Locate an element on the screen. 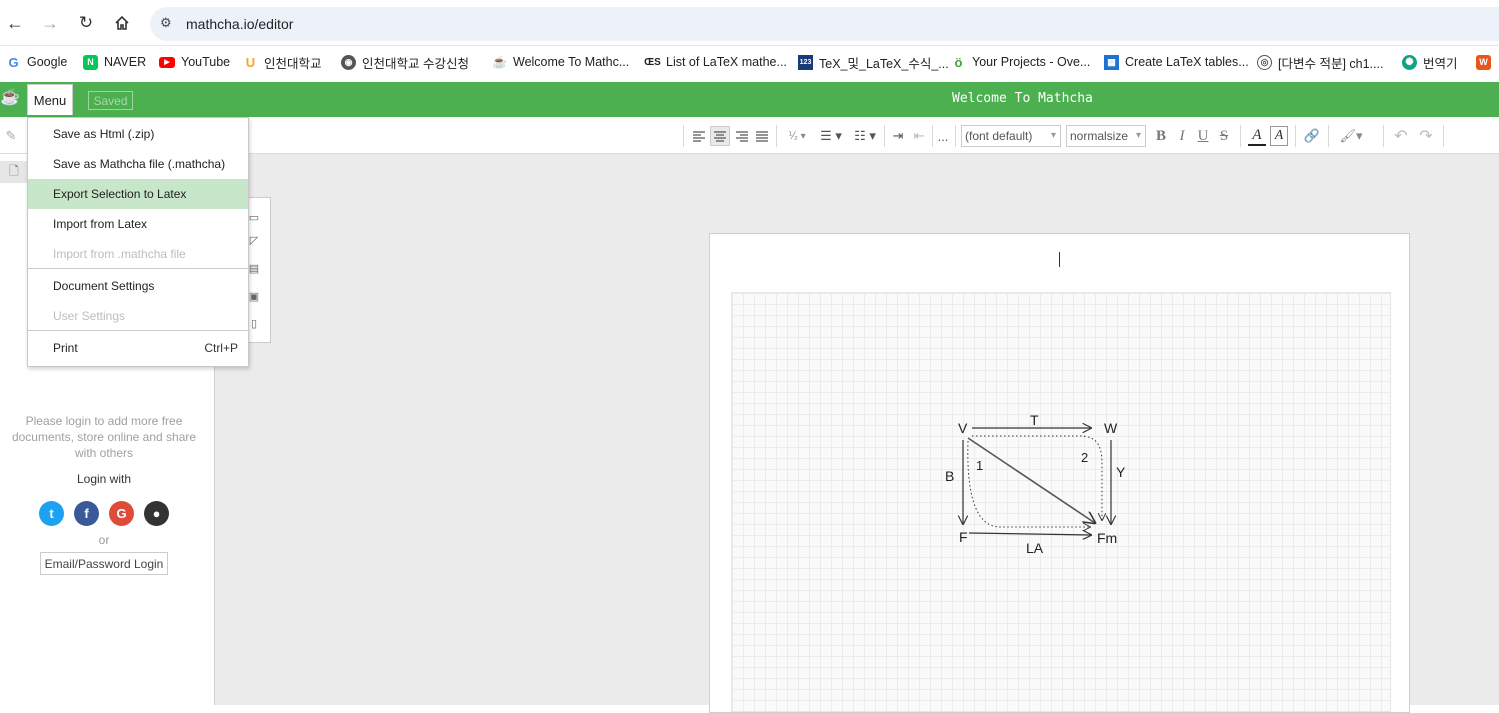 Image resolution: width=1499 pixels, height=713 pixels. facebook-icon: f is located at coordinates (86, 513).